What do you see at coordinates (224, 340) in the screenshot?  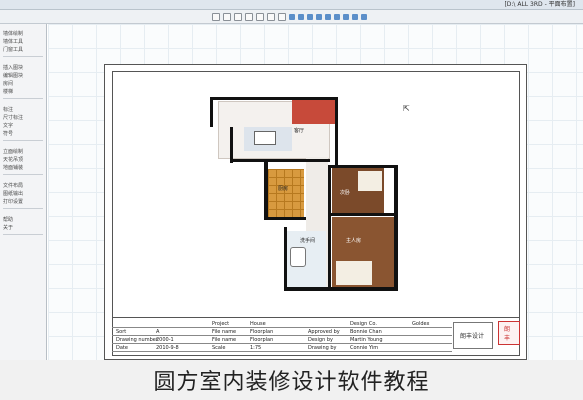 I see `title-block-cell: File name` at bounding box center [224, 340].